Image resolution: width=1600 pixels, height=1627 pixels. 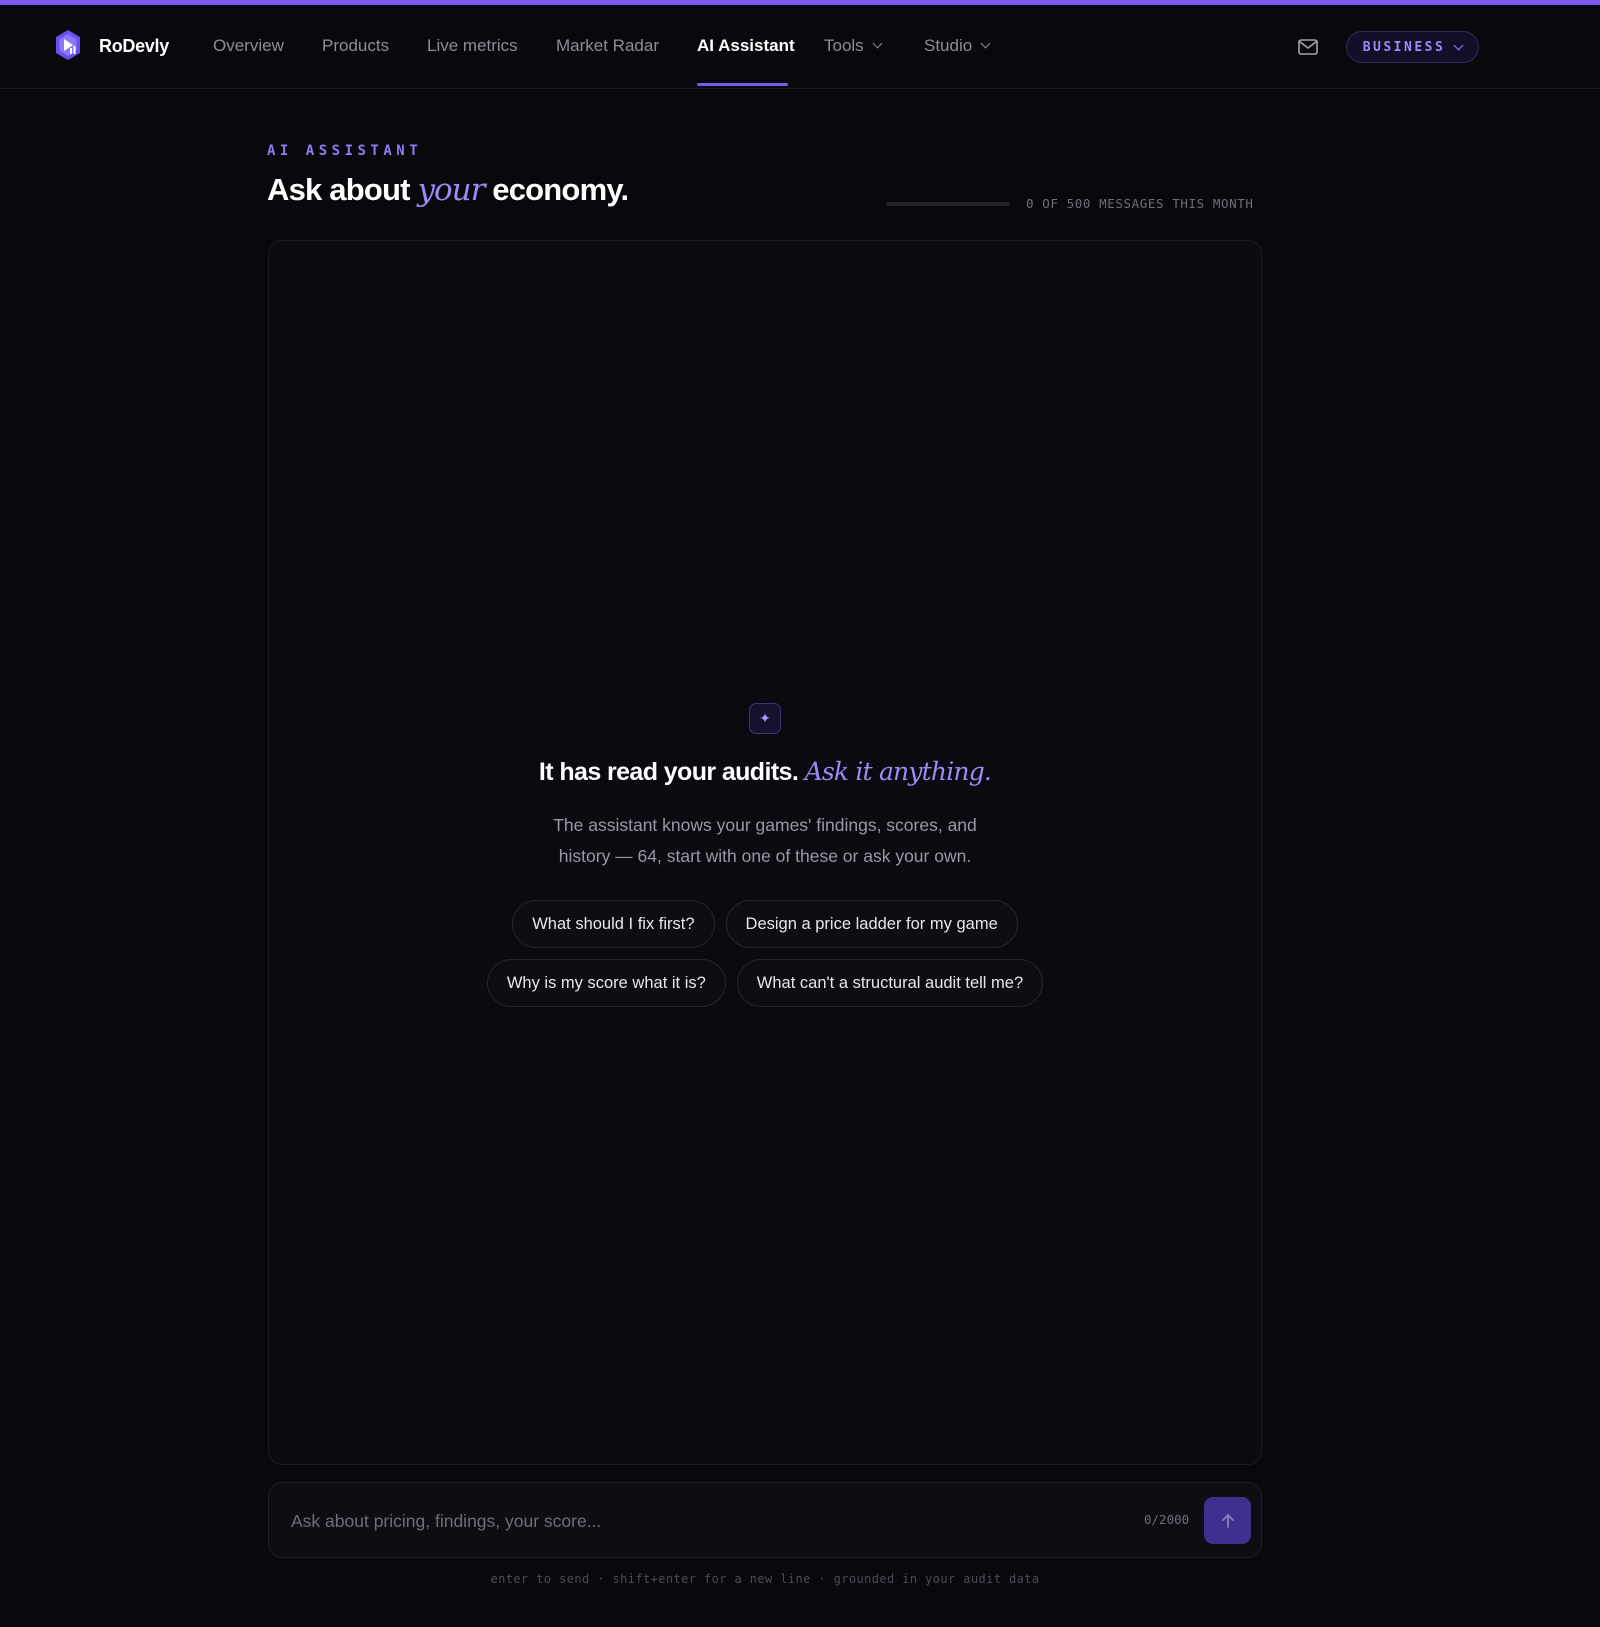 I want to click on character-counter: 0/2000, so click(x=1167, y=1519).